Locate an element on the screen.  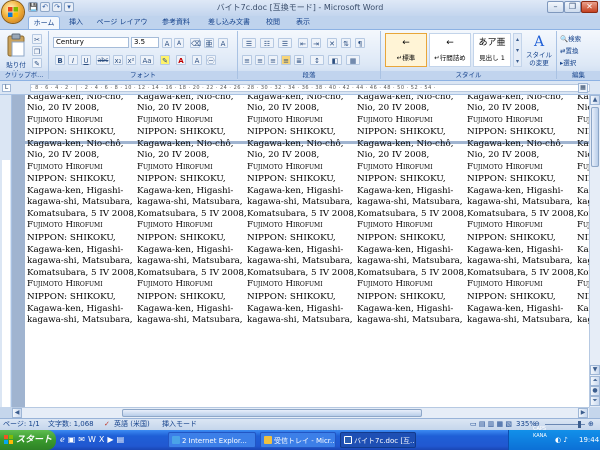
character-border-icon: A is located at coordinates (223, 43).